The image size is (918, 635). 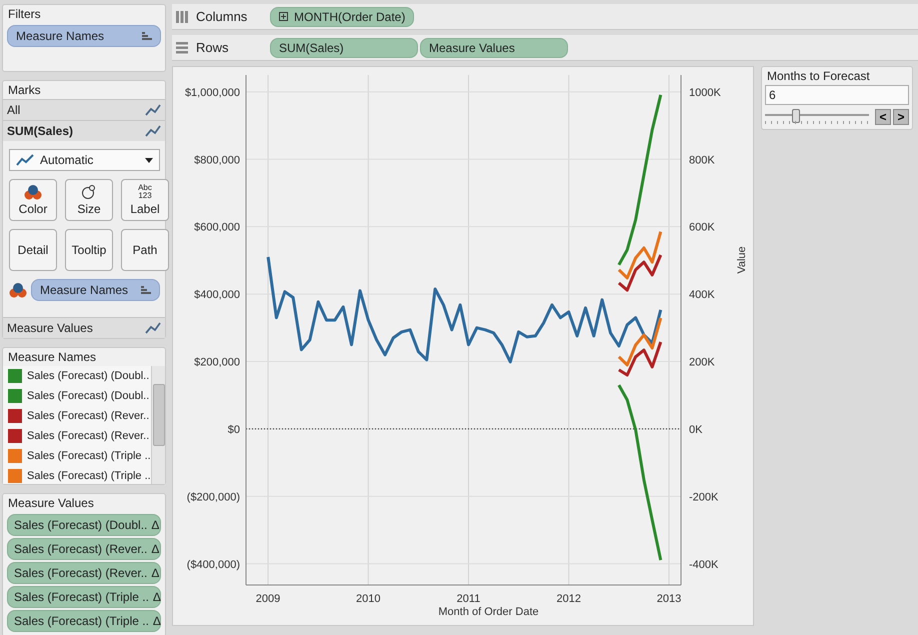 I want to click on axis-label: 2011, so click(x=468, y=599).